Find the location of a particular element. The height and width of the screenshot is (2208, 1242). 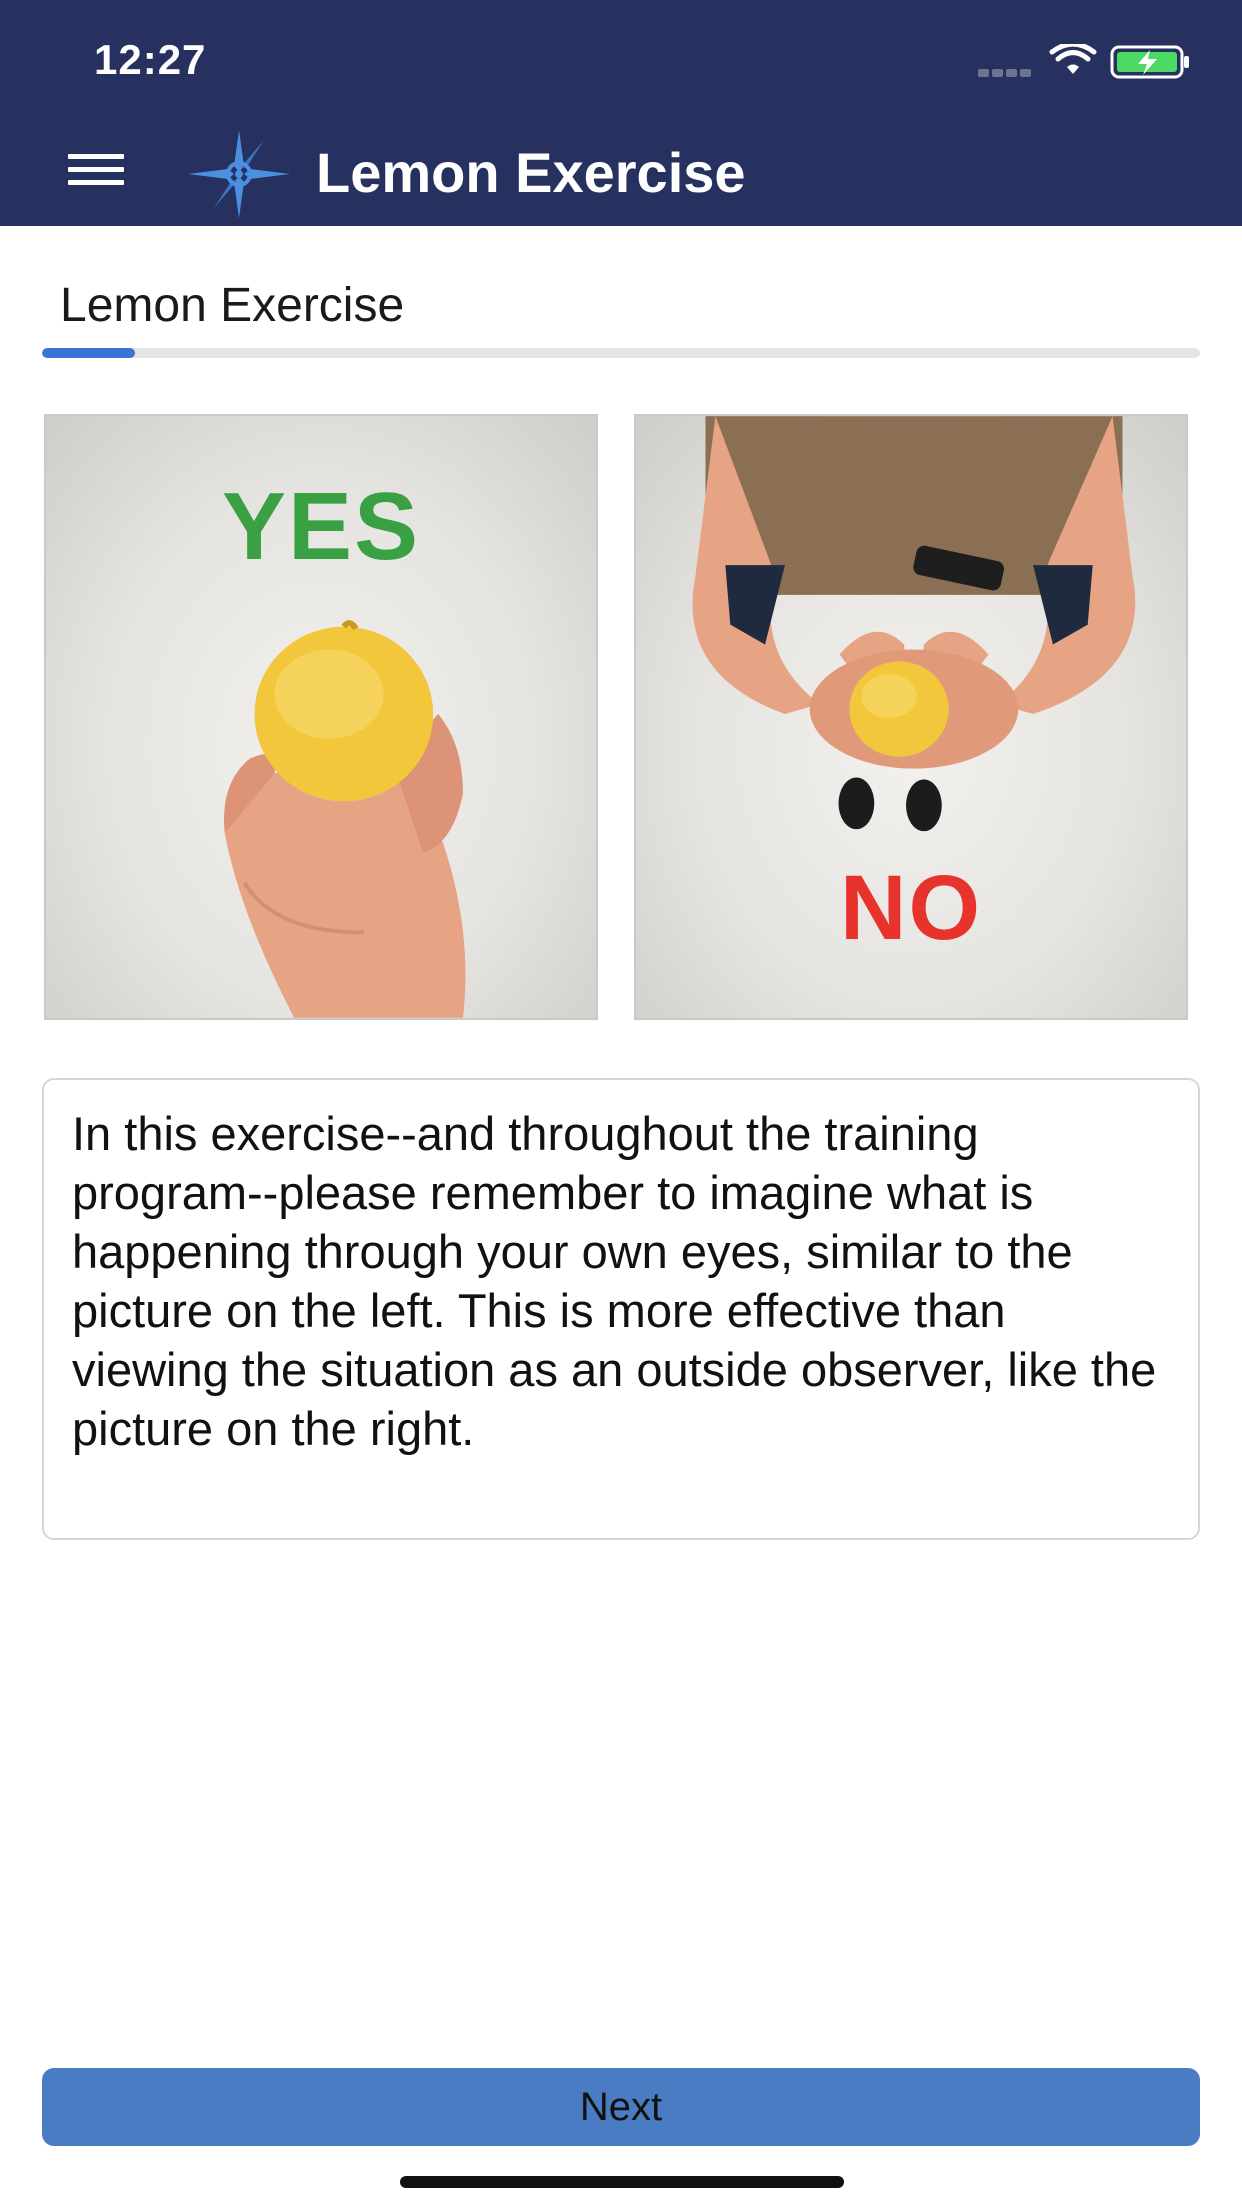

no-label: NO is located at coordinates (911, 908).